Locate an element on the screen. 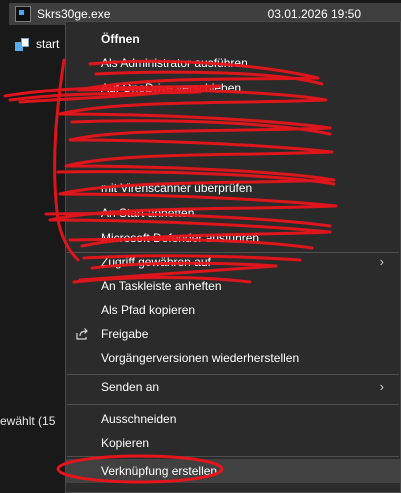 The height and width of the screenshot is (493, 401). menu-item-label: Microsoft Defender ausführen is located at coordinates (180, 238).